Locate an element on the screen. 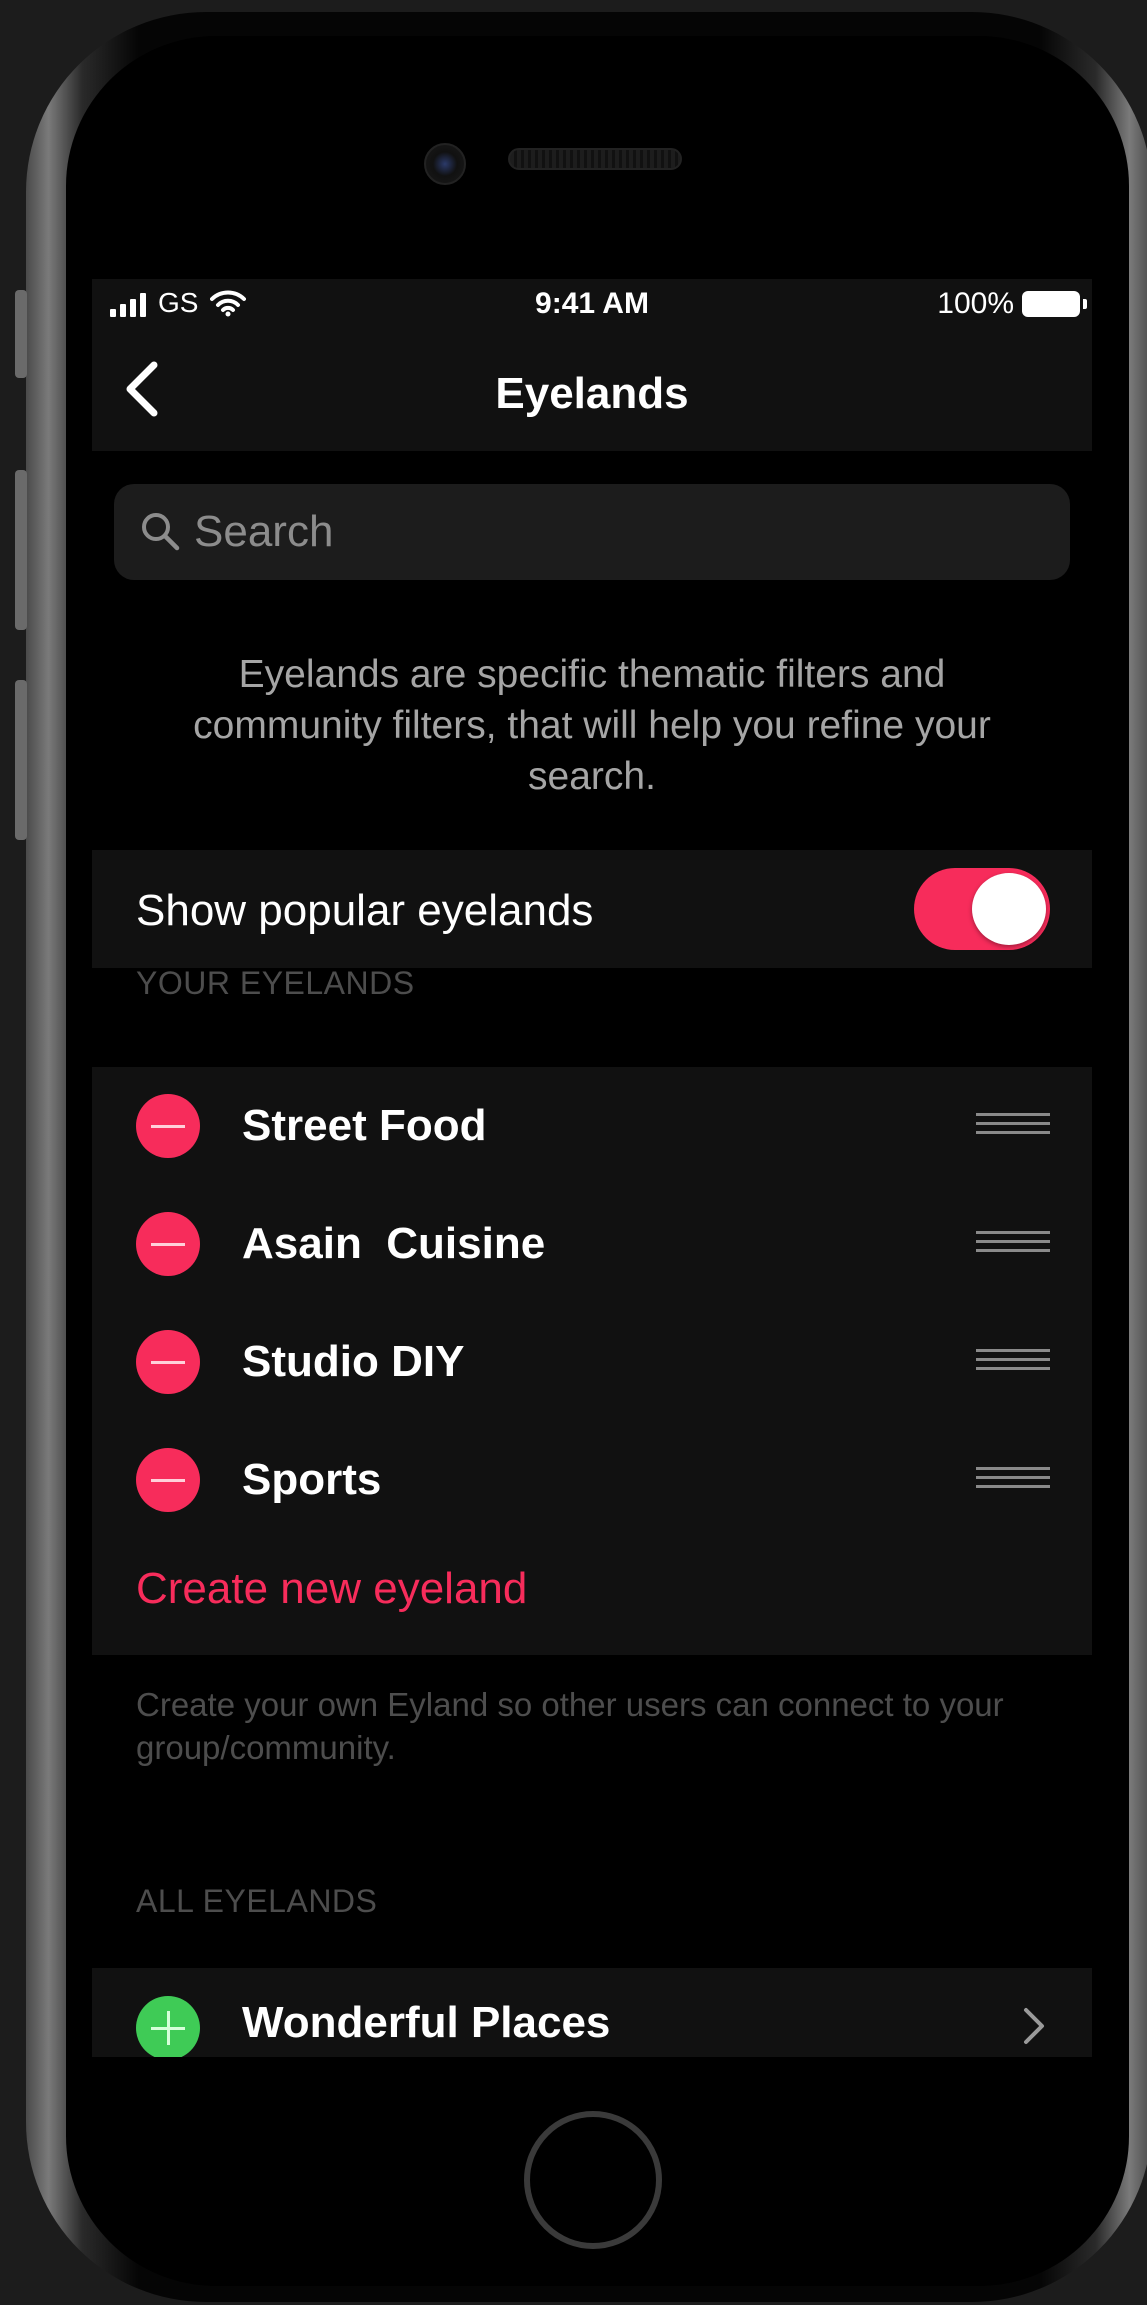 The height and width of the screenshot is (2305, 1147). list-item: Asain Cuisine is located at coordinates (592, 1244).